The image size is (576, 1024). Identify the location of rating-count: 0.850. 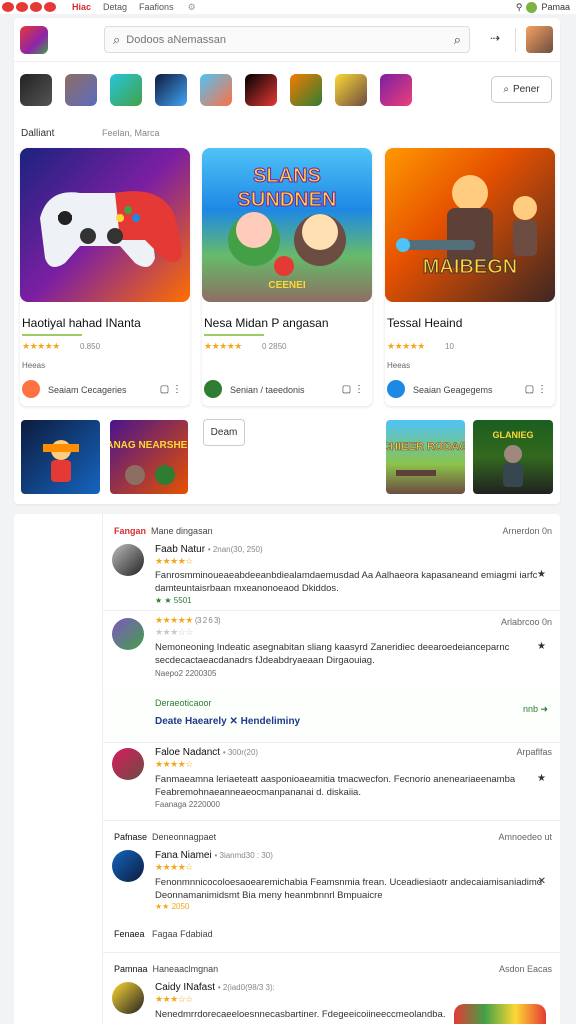
(90, 346).